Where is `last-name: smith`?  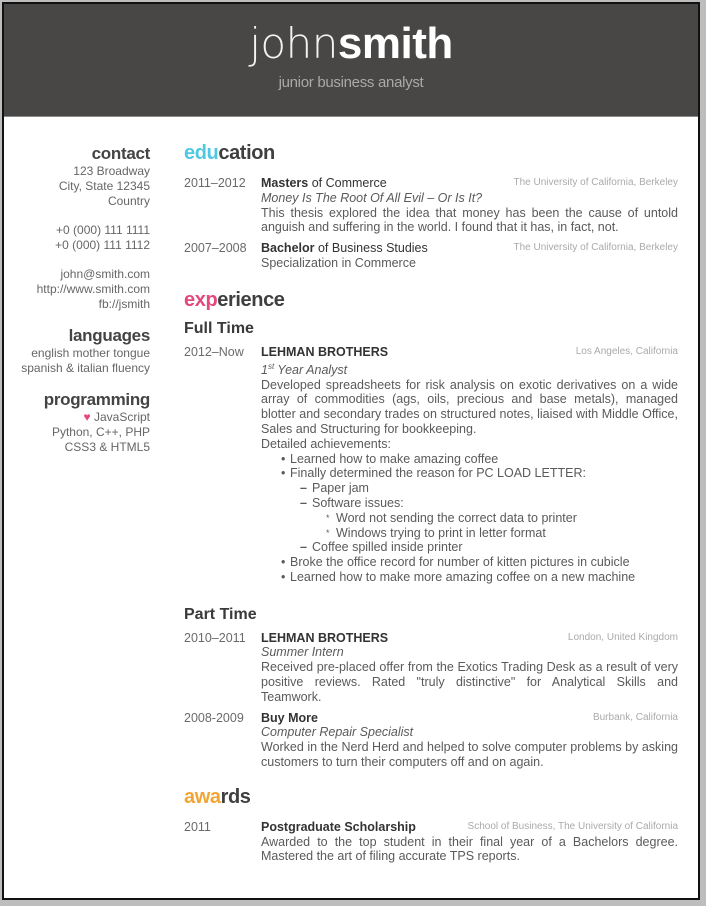
last-name: smith is located at coordinates (395, 43).